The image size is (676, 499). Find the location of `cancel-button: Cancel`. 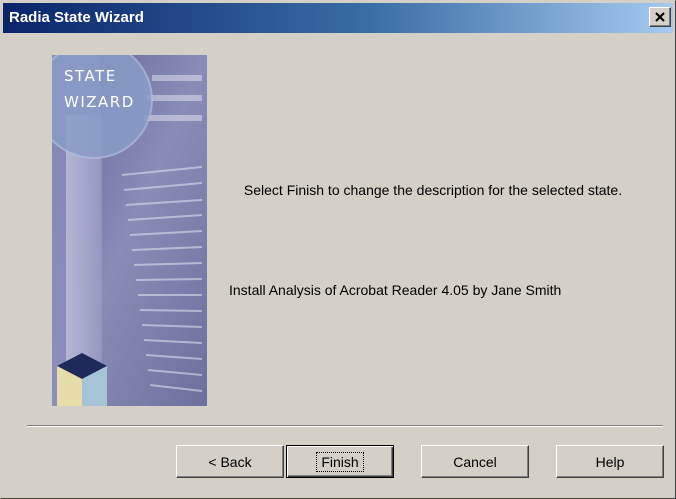

cancel-button: Cancel is located at coordinates (475, 461).